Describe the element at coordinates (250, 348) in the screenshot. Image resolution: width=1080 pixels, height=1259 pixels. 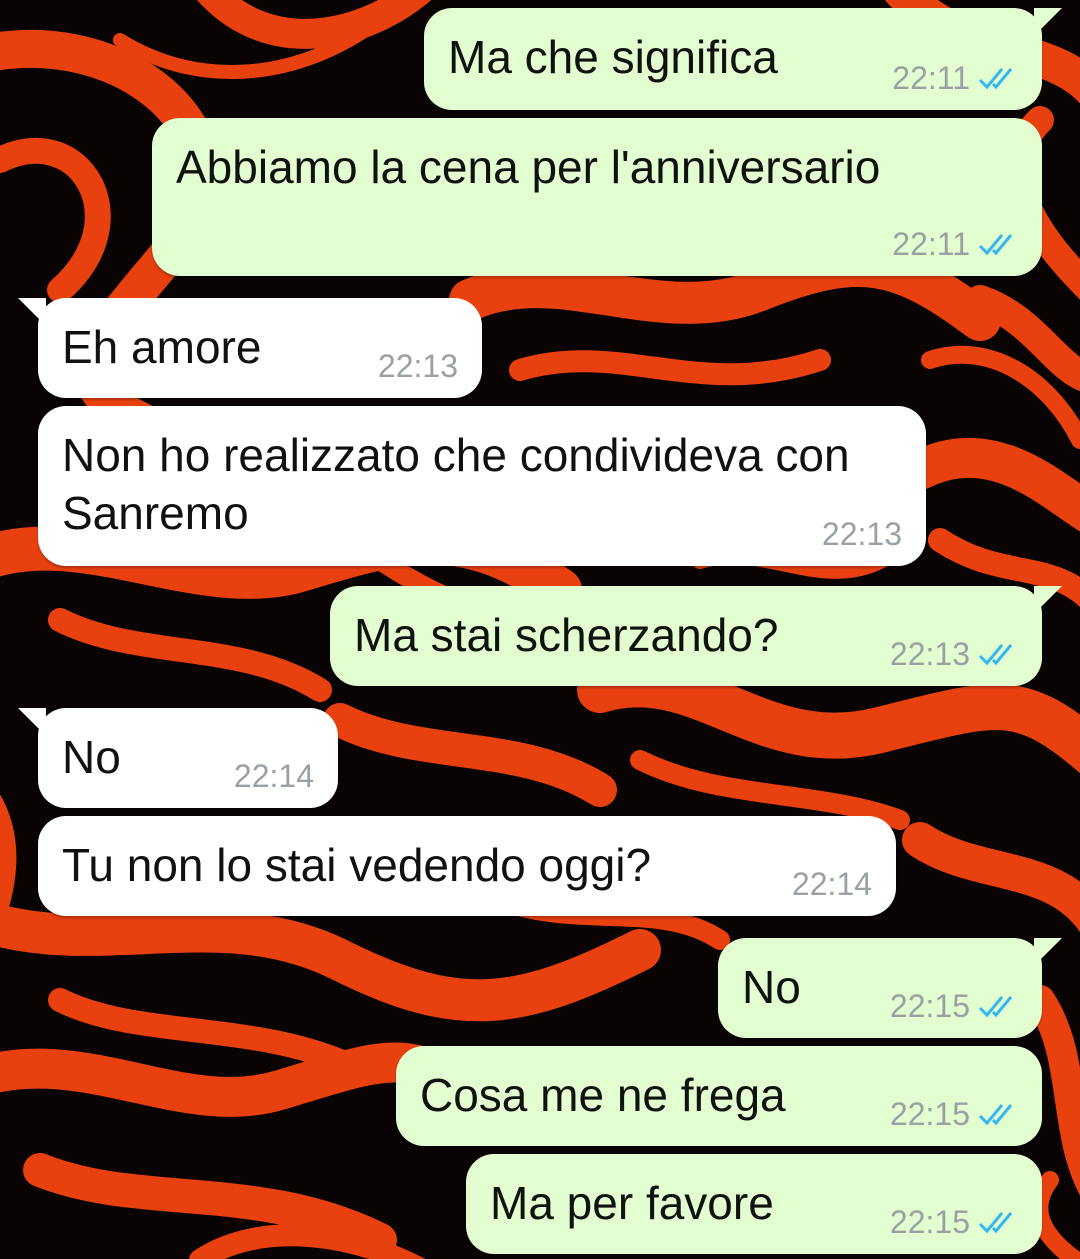
I see `message-bubble-incoming: Eh amore 22:13` at that location.